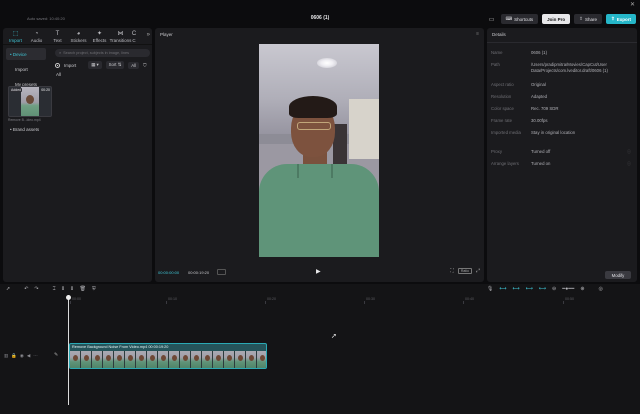 This screenshot has height=414, width=640. Describe the element at coordinates (221, 272) in the screenshot. I see `timecode-box-icon` at that location.